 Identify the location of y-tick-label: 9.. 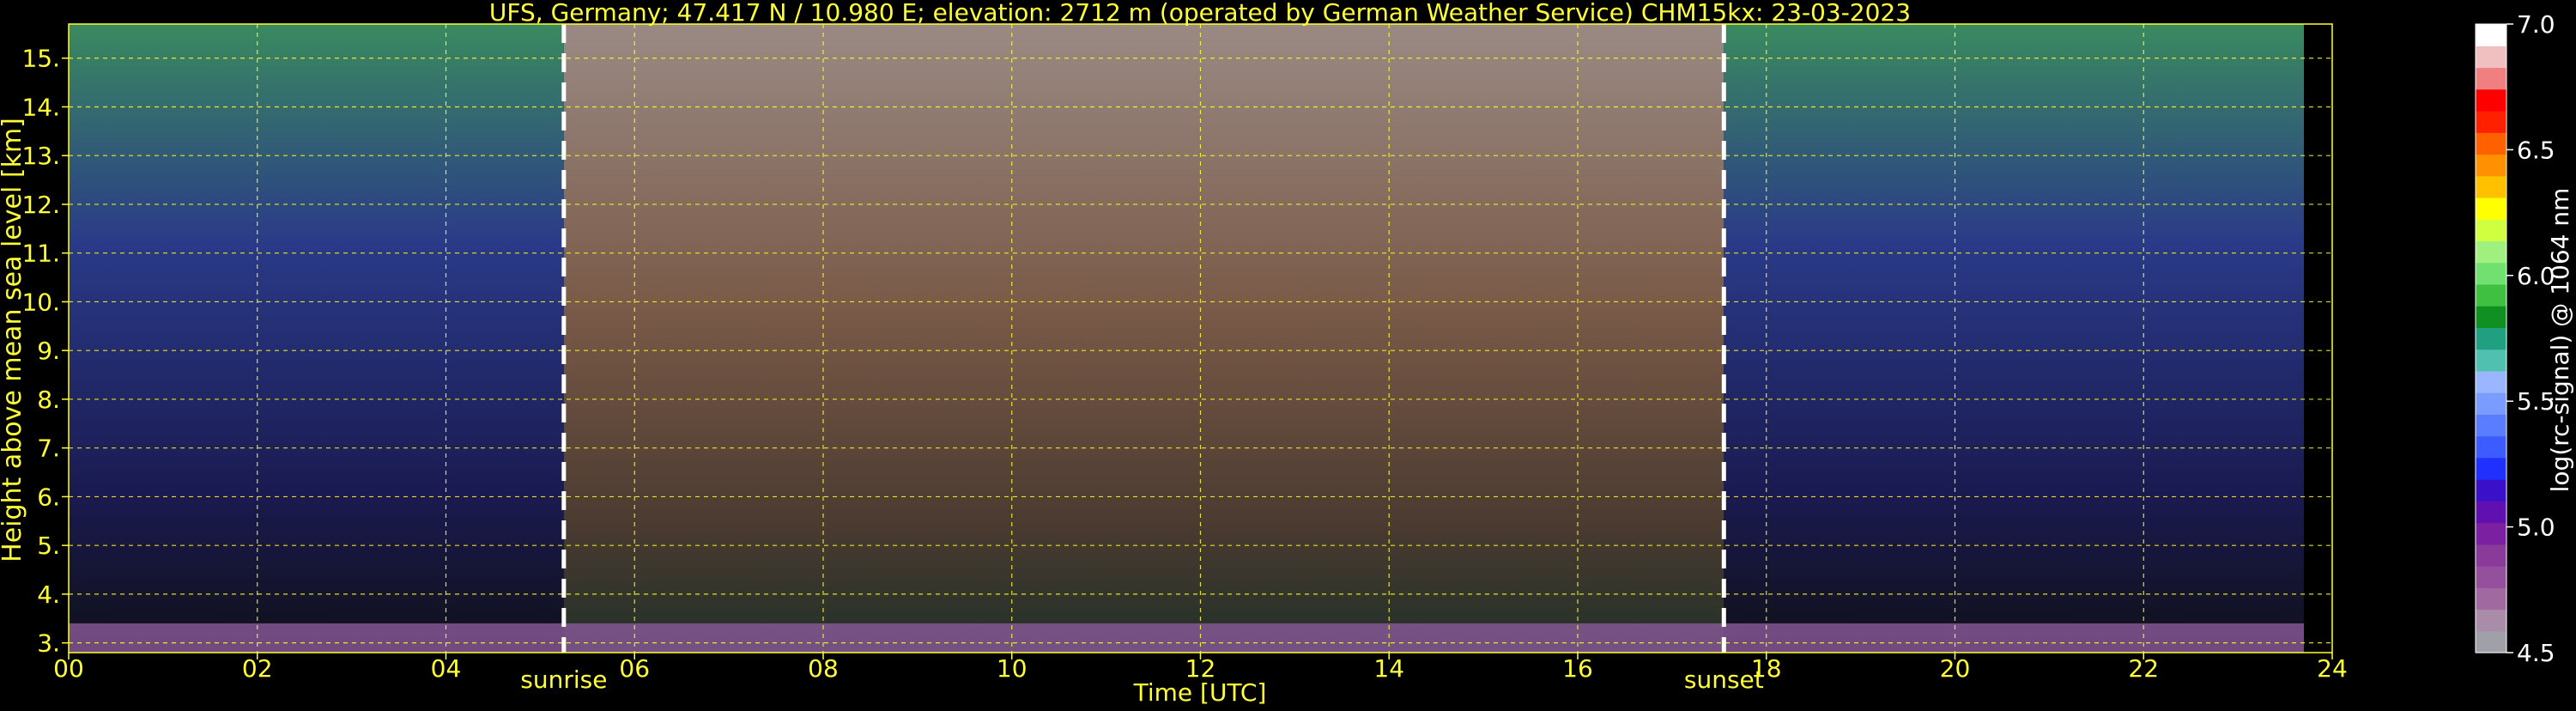
(48, 351).